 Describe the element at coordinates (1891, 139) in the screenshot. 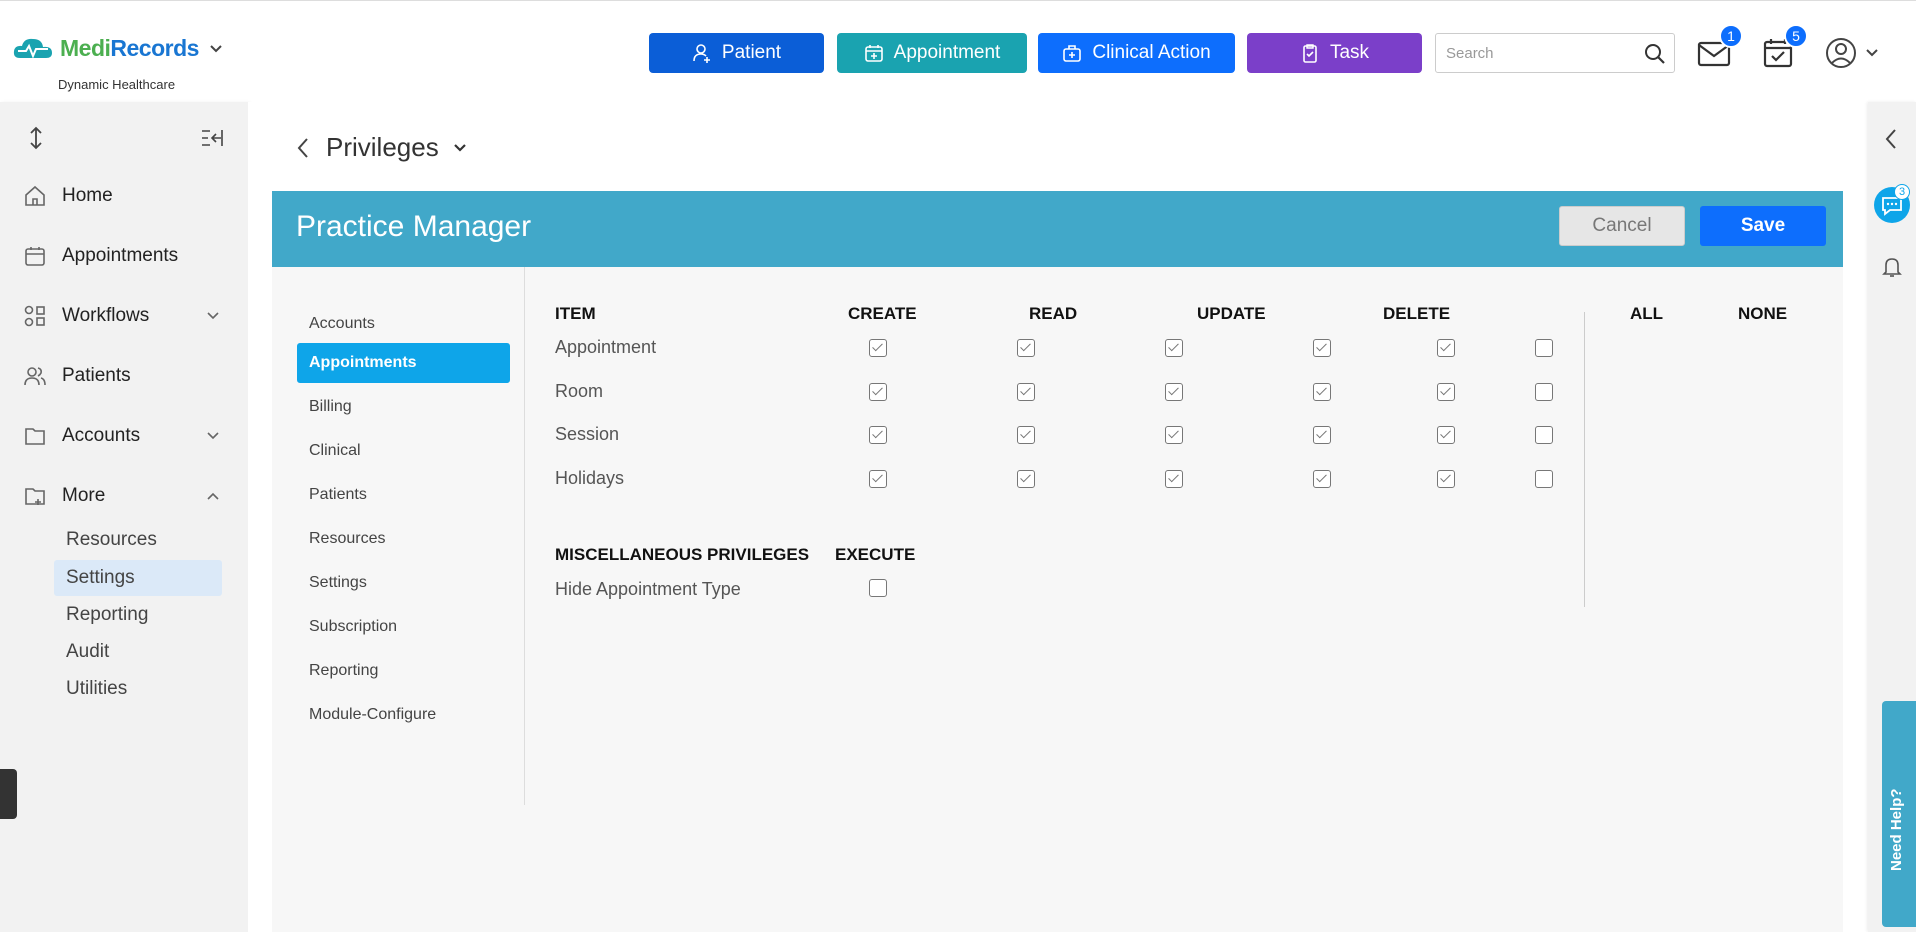

I see `chevron-left-icon` at that location.